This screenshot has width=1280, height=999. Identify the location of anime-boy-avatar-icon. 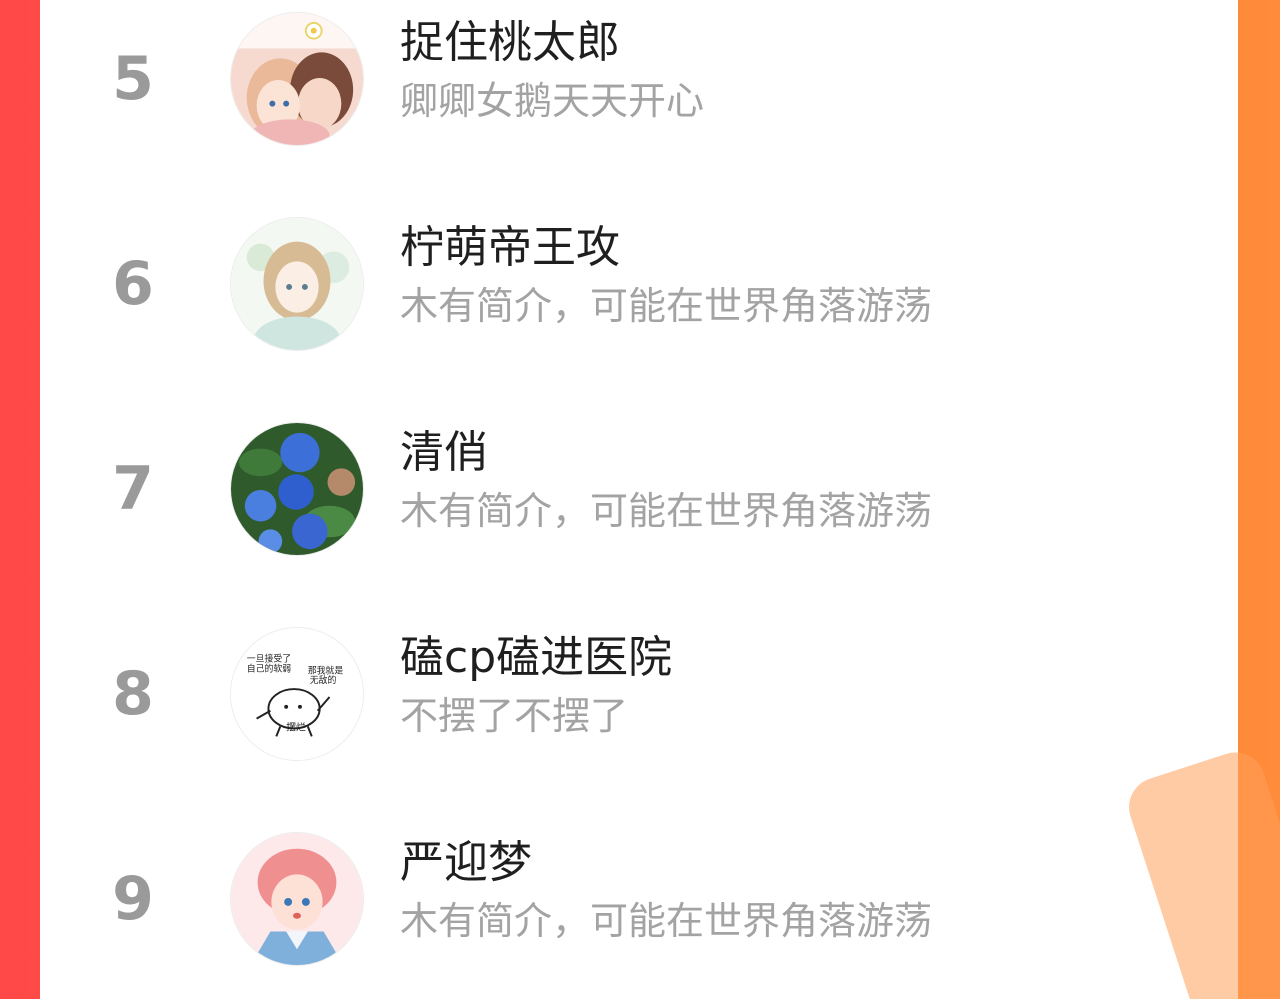
(297, 899).